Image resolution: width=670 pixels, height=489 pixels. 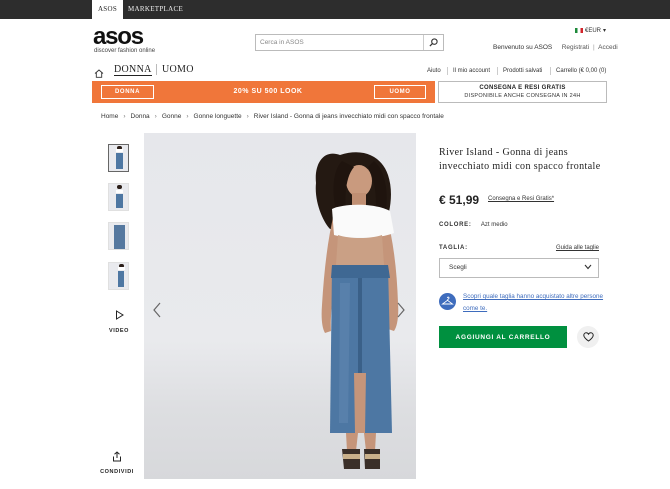 What do you see at coordinates (400, 92) in the screenshot?
I see `promo-uomo-button: UOMO` at bounding box center [400, 92].